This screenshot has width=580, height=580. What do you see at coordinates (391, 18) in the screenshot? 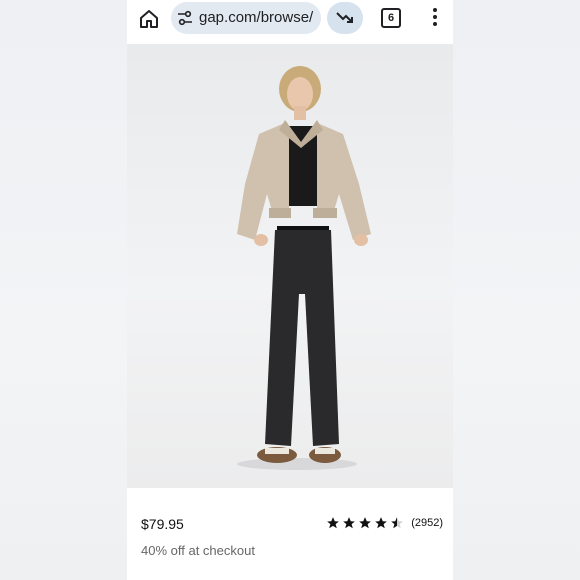
I see `tab-switcher-icon: 6` at bounding box center [391, 18].